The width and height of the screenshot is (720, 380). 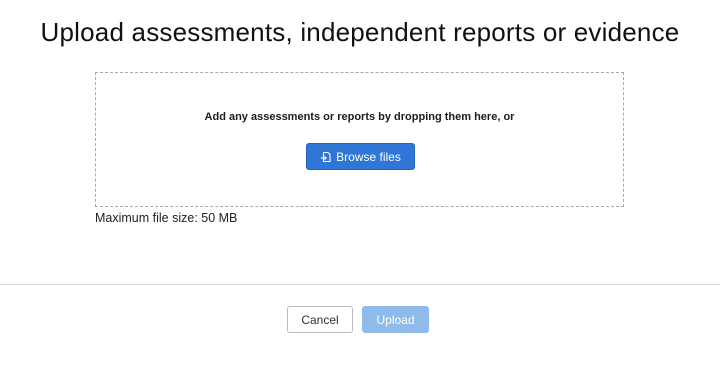 I want to click on upload-button: Upload, so click(x=395, y=319).